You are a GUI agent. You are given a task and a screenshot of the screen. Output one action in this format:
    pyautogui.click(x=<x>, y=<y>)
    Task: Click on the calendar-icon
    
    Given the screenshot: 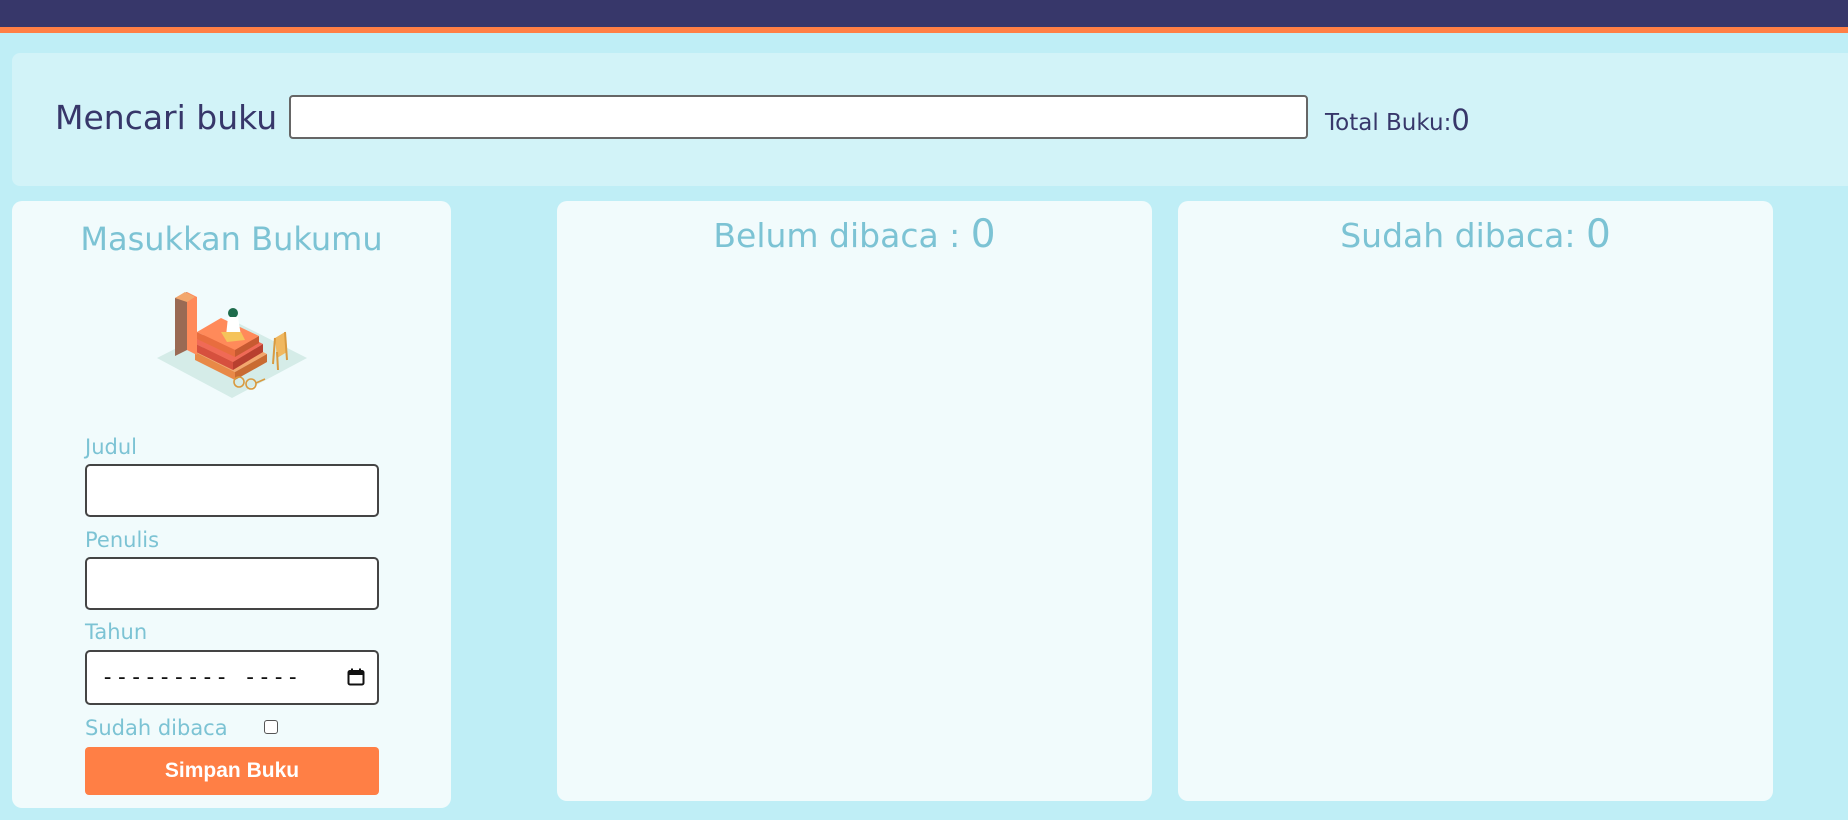 What is the action you would take?
    pyautogui.click(x=356, y=677)
    